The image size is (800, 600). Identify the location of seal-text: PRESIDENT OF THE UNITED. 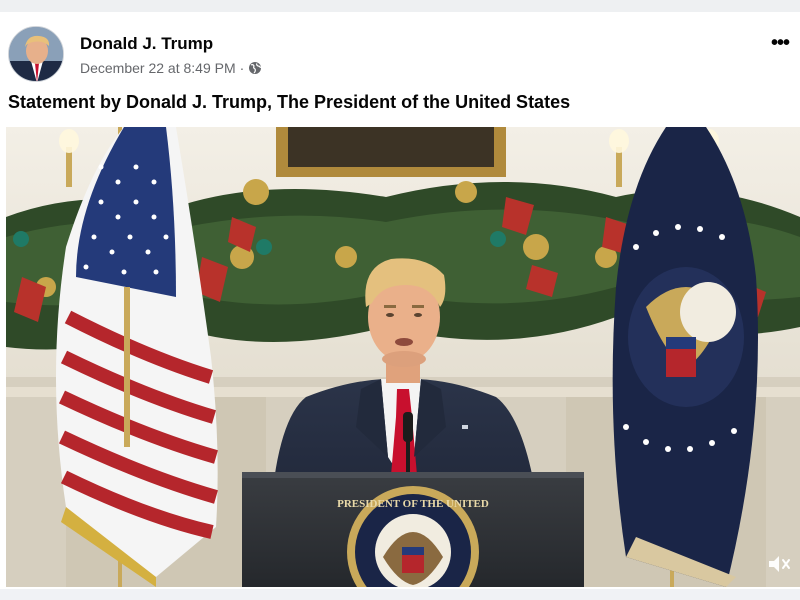
(413, 504).